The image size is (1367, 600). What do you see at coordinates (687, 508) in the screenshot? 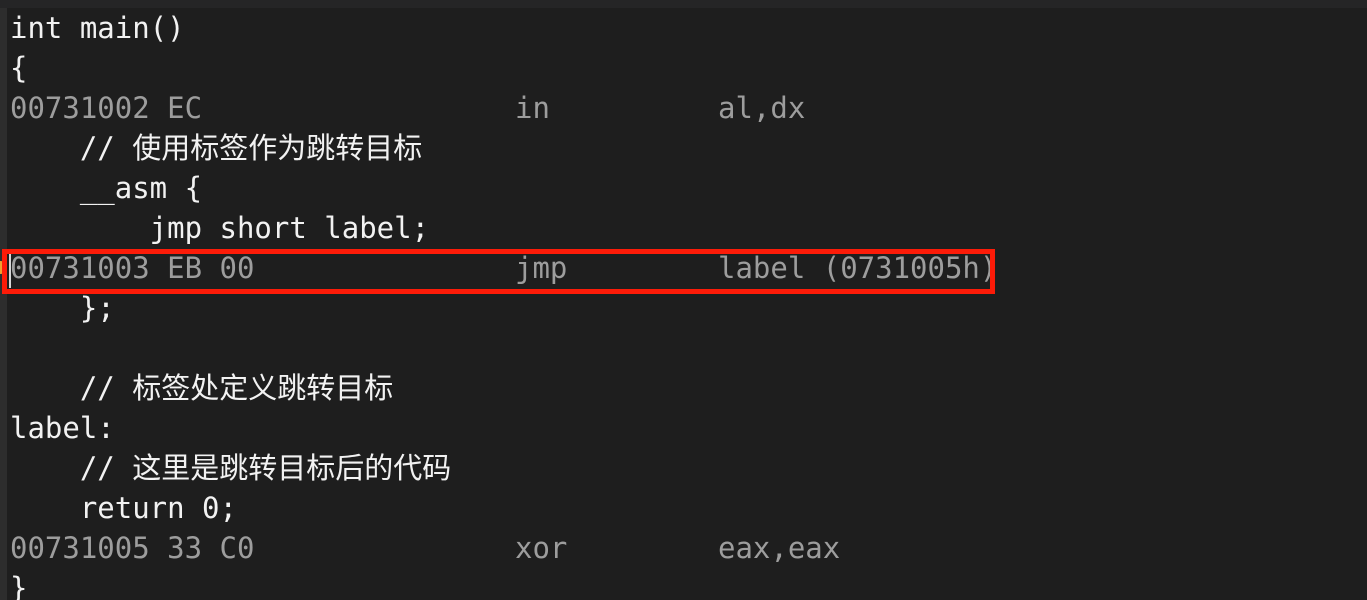
I see `source-line: return 0;` at bounding box center [687, 508].